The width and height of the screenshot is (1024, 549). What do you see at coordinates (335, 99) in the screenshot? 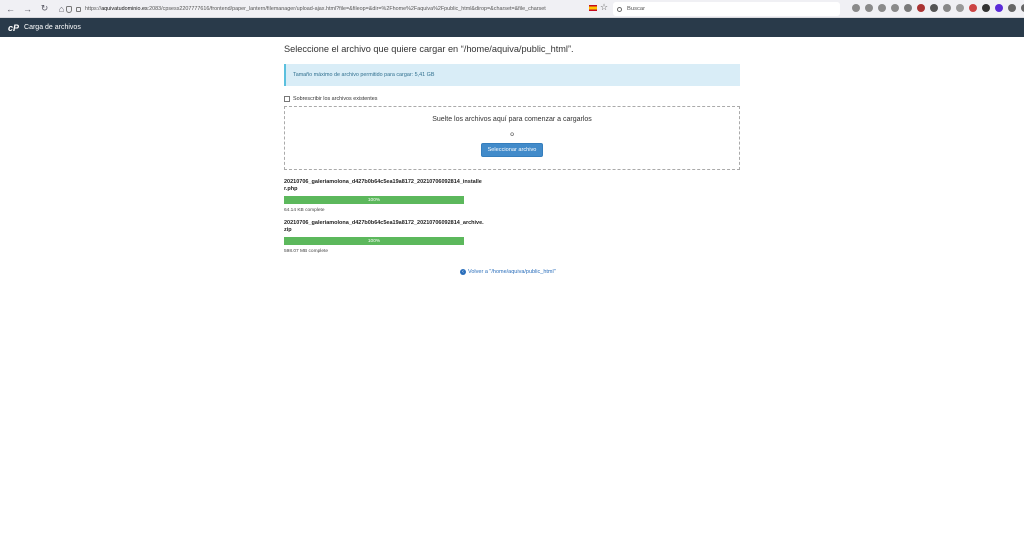
I see `overwrite-label: Sobrescribir los archivos existentes` at bounding box center [335, 99].